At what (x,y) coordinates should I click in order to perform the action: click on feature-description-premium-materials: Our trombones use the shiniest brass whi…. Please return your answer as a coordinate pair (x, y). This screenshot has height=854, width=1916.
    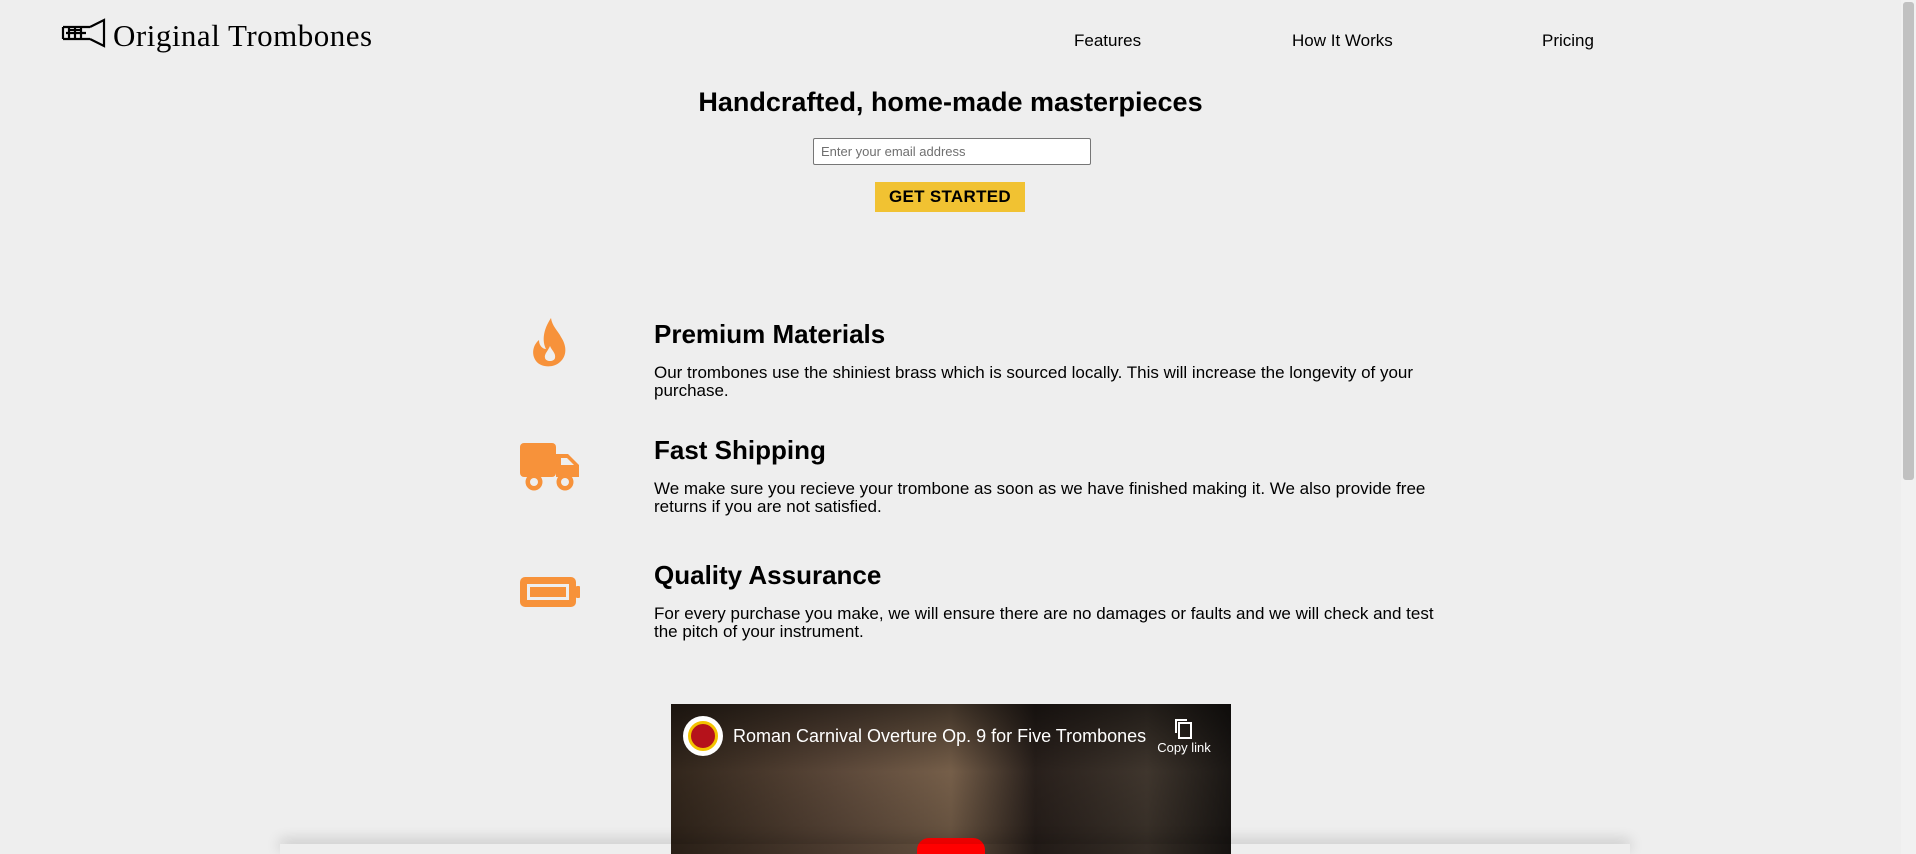
    Looking at the image, I should click on (1034, 381).